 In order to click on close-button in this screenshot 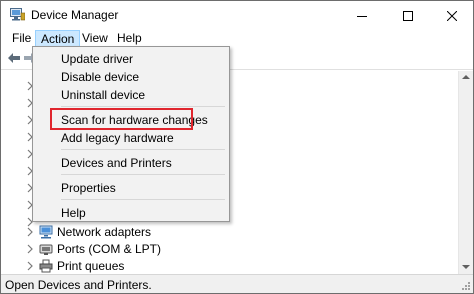, I will do `click(451, 15)`.